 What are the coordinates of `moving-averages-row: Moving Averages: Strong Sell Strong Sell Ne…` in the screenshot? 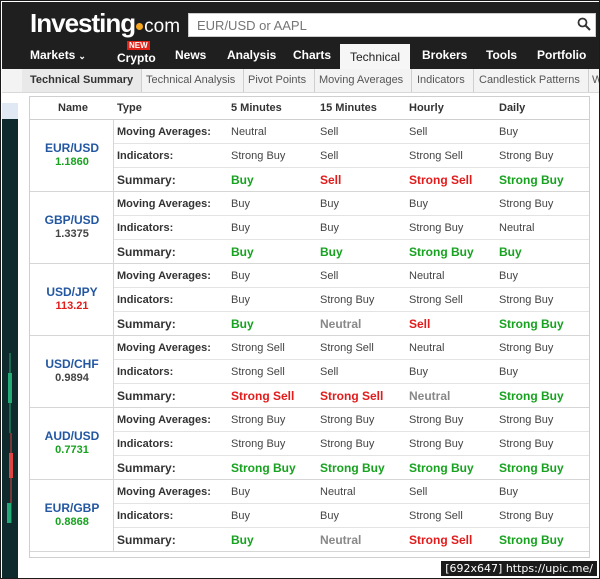 It's located at (351, 348).